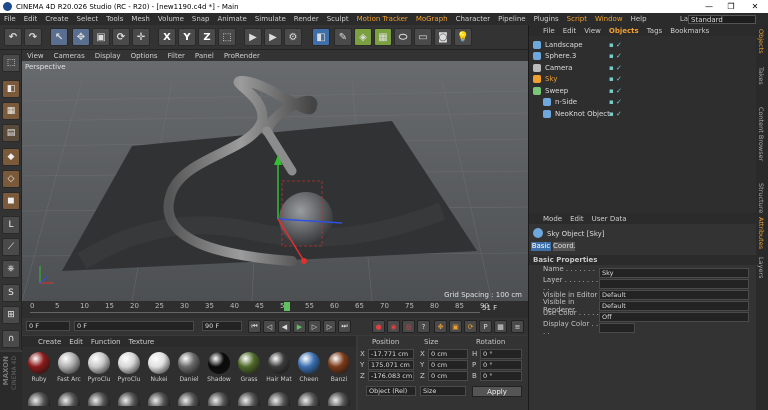 This screenshot has height=410, width=768. Describe the element at coordinates (497, 391) in the screenshot. I see `apply-button: Apply` at that location.